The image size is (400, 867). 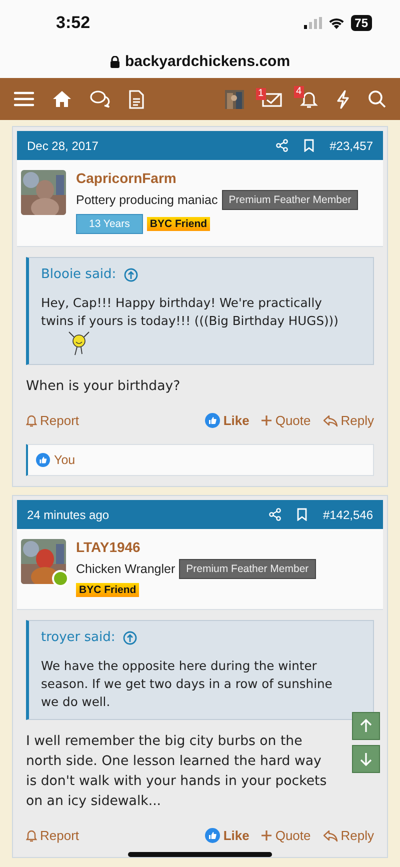 What do you see at coordinates (261, 94) in the screenshot?
I see `message-count: 1` at bounding box center [261, 94].